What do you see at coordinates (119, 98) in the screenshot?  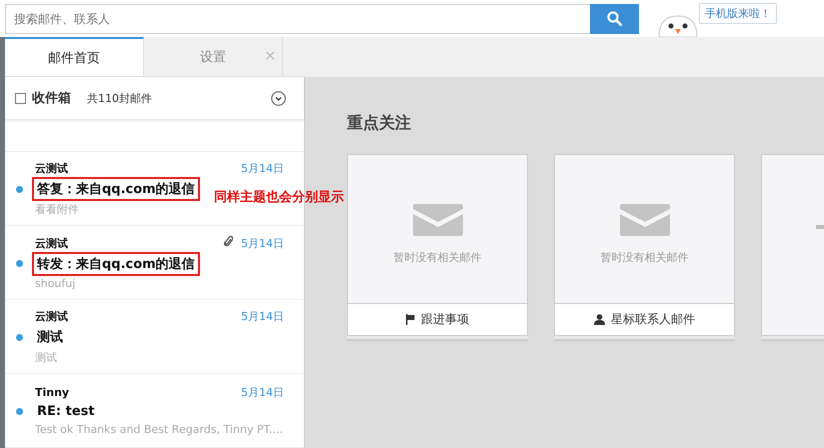 I see `mail-count: 共110封邮件` at bounding box center [119, 98].